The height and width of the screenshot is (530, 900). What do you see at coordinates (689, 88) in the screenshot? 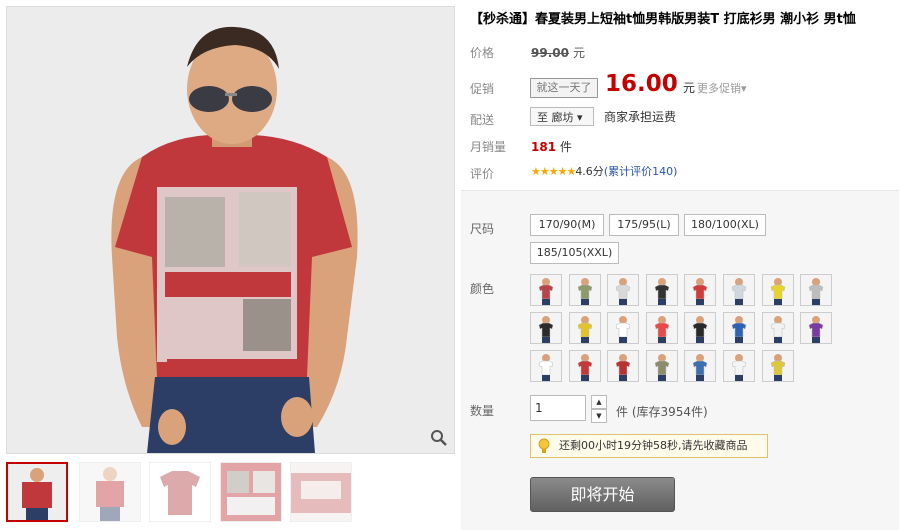
I see `promo-unit: 元` at bounding box center [689, 88].